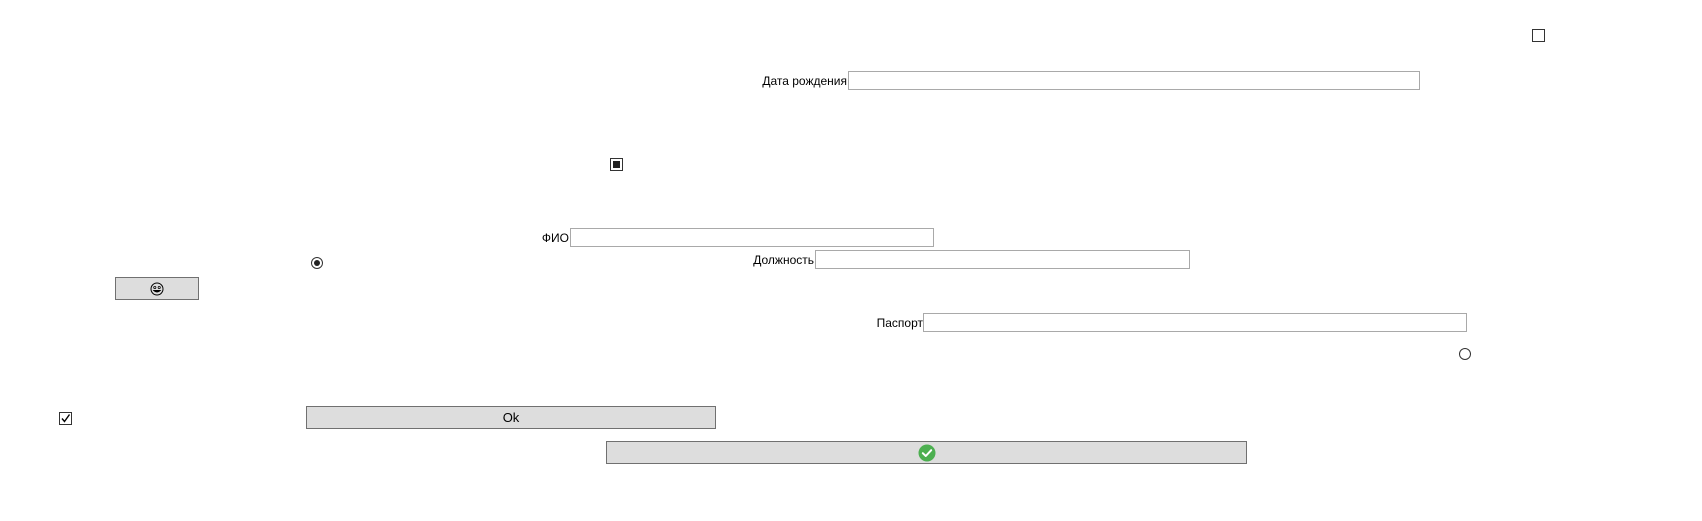 The image size is (1702, 521). Describe the element at coordinates (1465, 354) in the screenshot. I see `right-radio-button` at that location.